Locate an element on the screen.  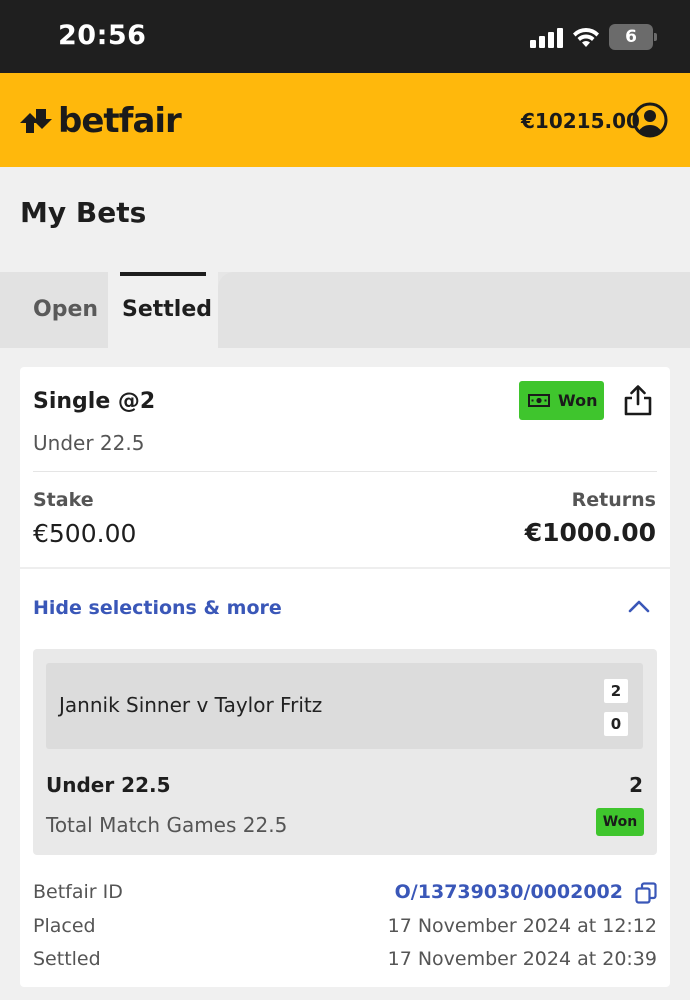
bet-status-label: Won is located at coordinates (578, 400).